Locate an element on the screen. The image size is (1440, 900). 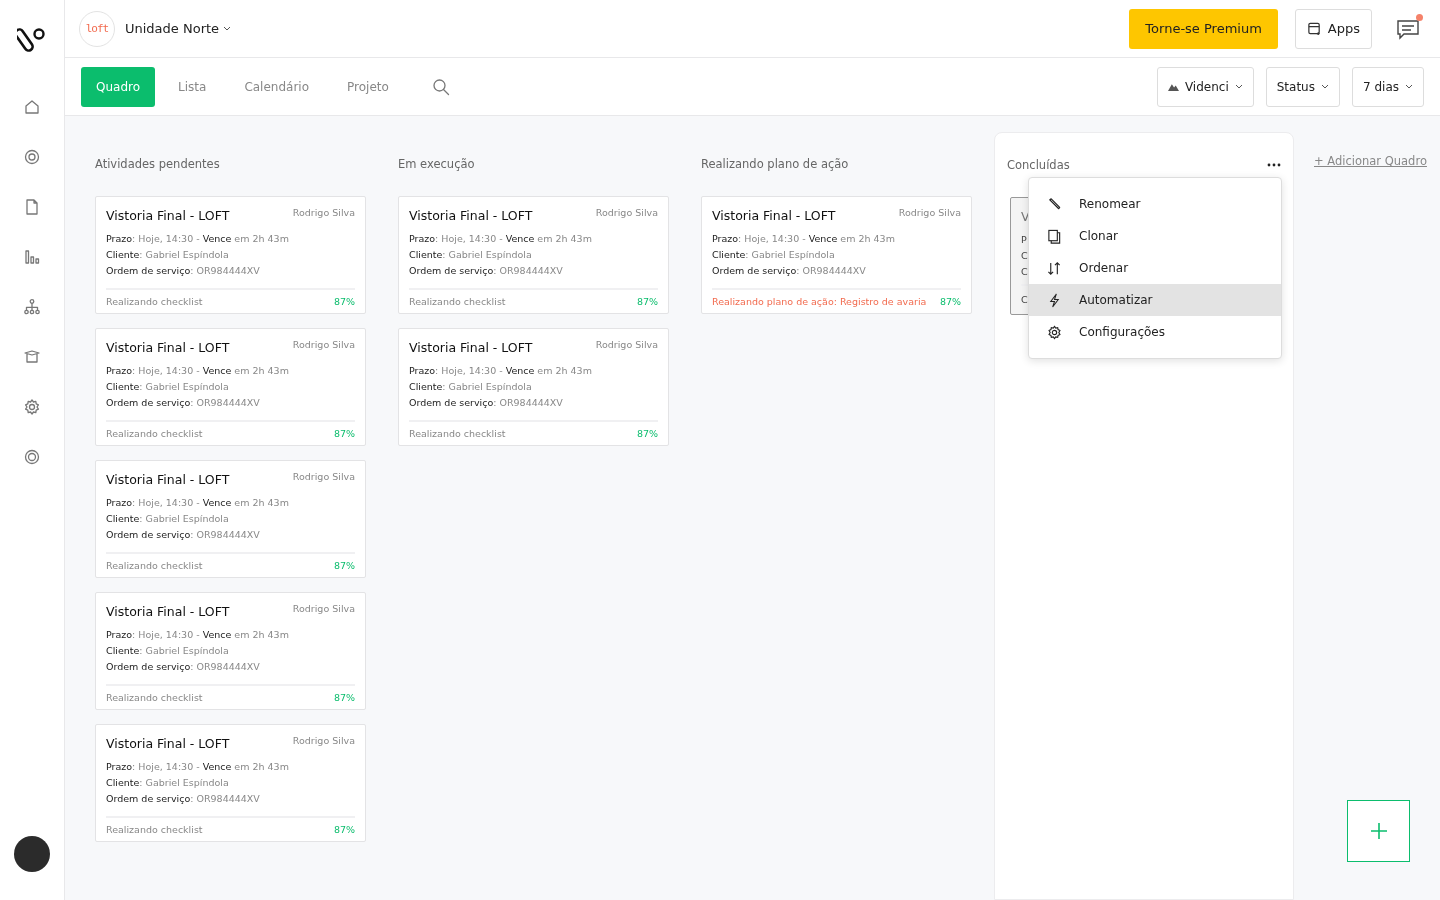
help-icon is located at coordinates (32, 457).